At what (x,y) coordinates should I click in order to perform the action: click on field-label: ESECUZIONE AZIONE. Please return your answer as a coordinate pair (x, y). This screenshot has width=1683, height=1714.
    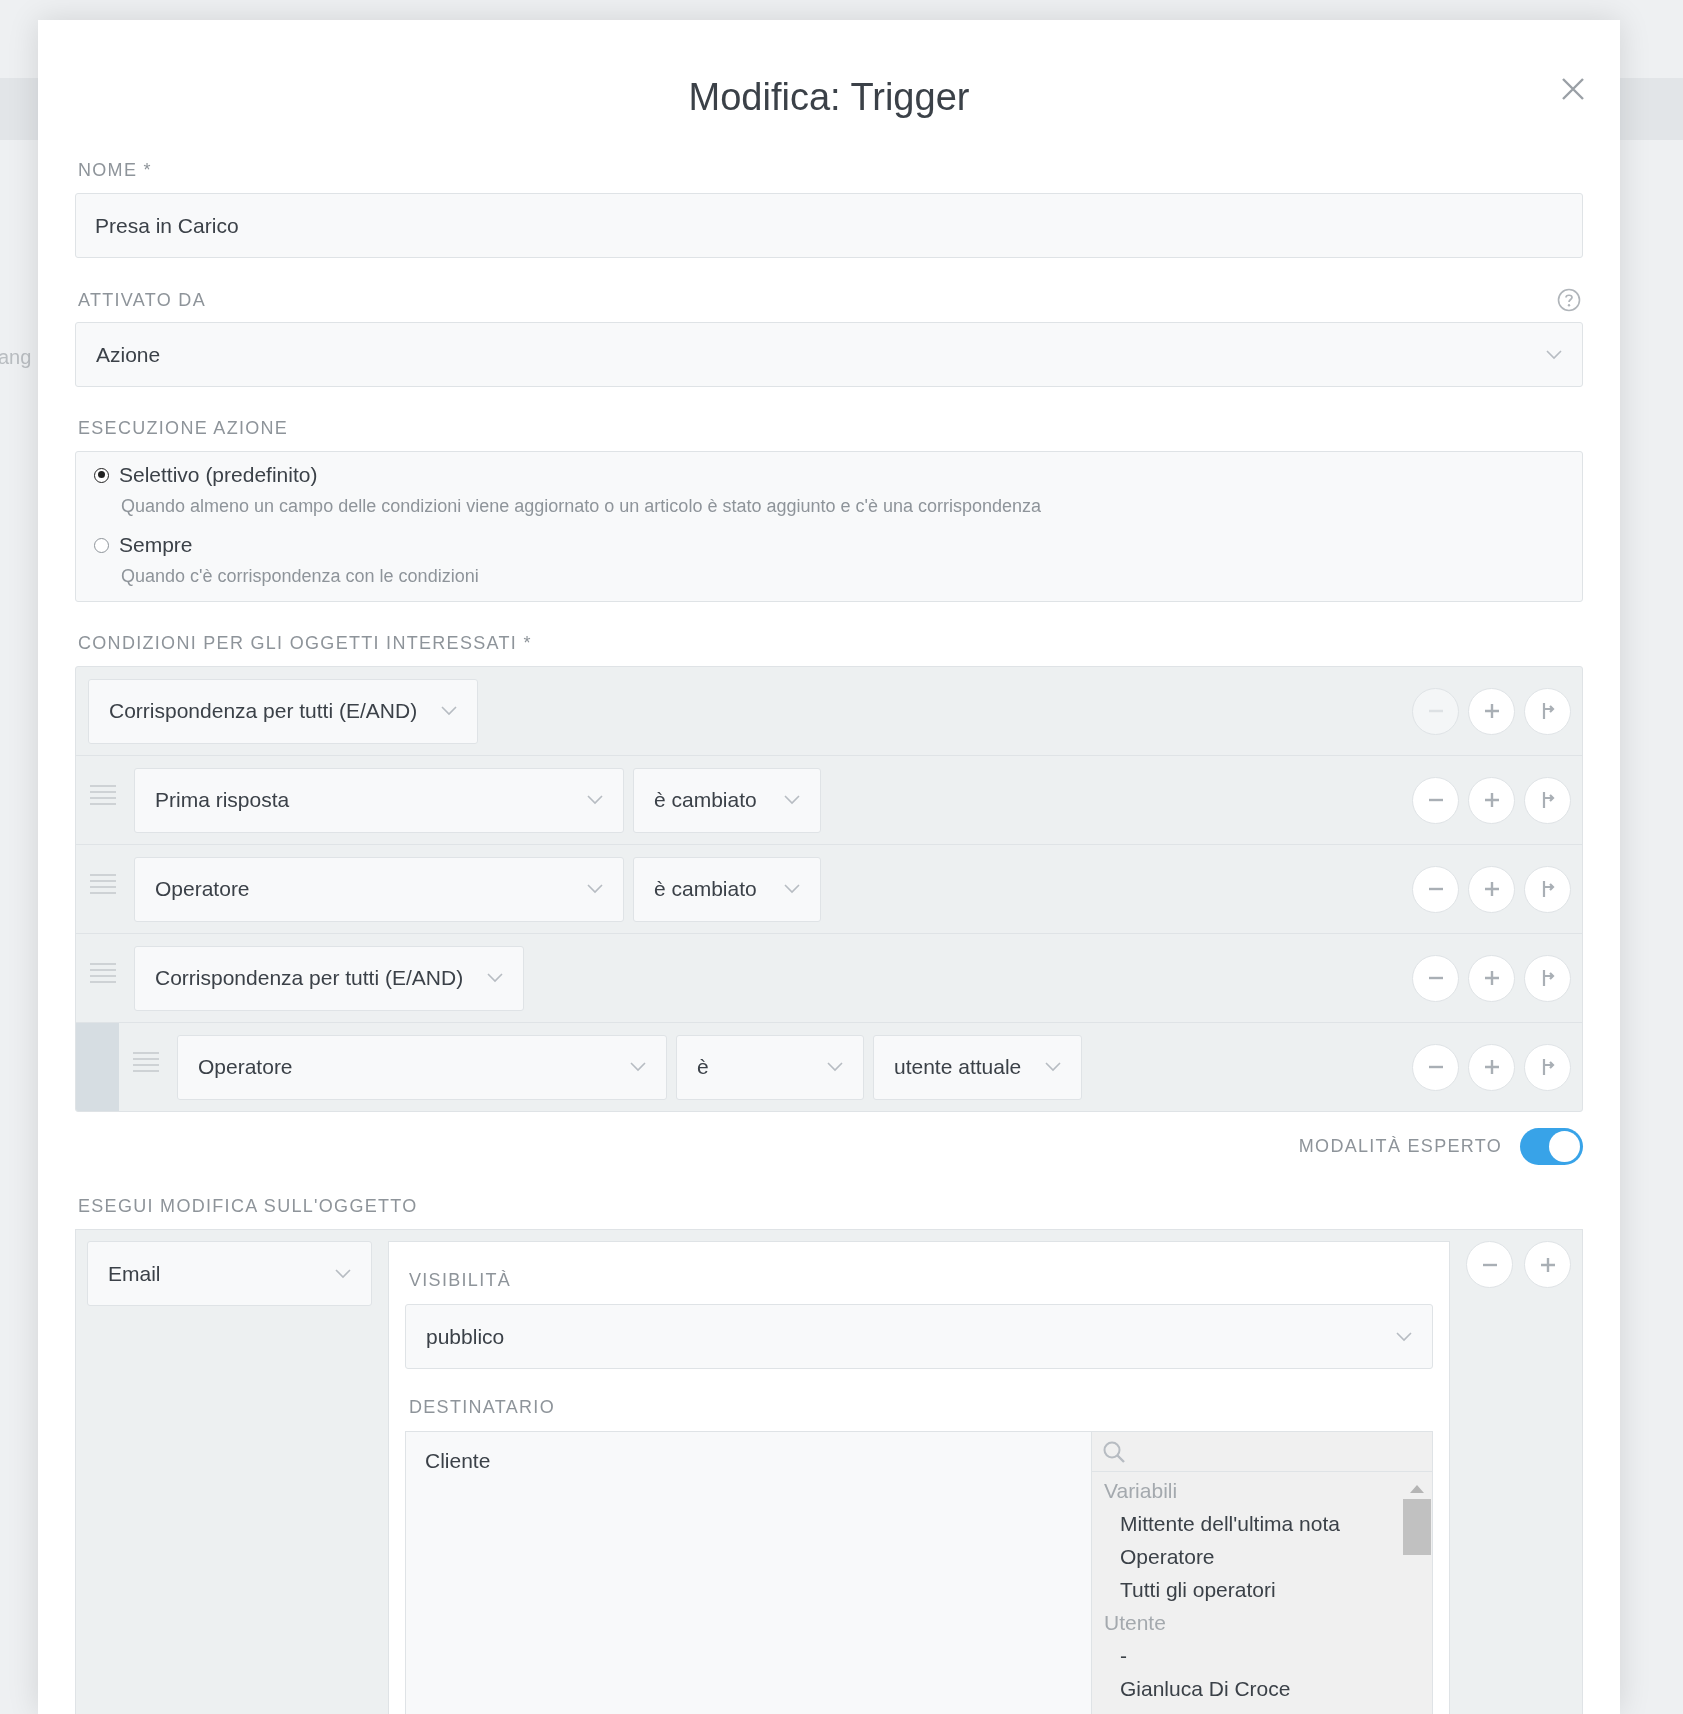
    Looking at the image, I should click on (184, 428).